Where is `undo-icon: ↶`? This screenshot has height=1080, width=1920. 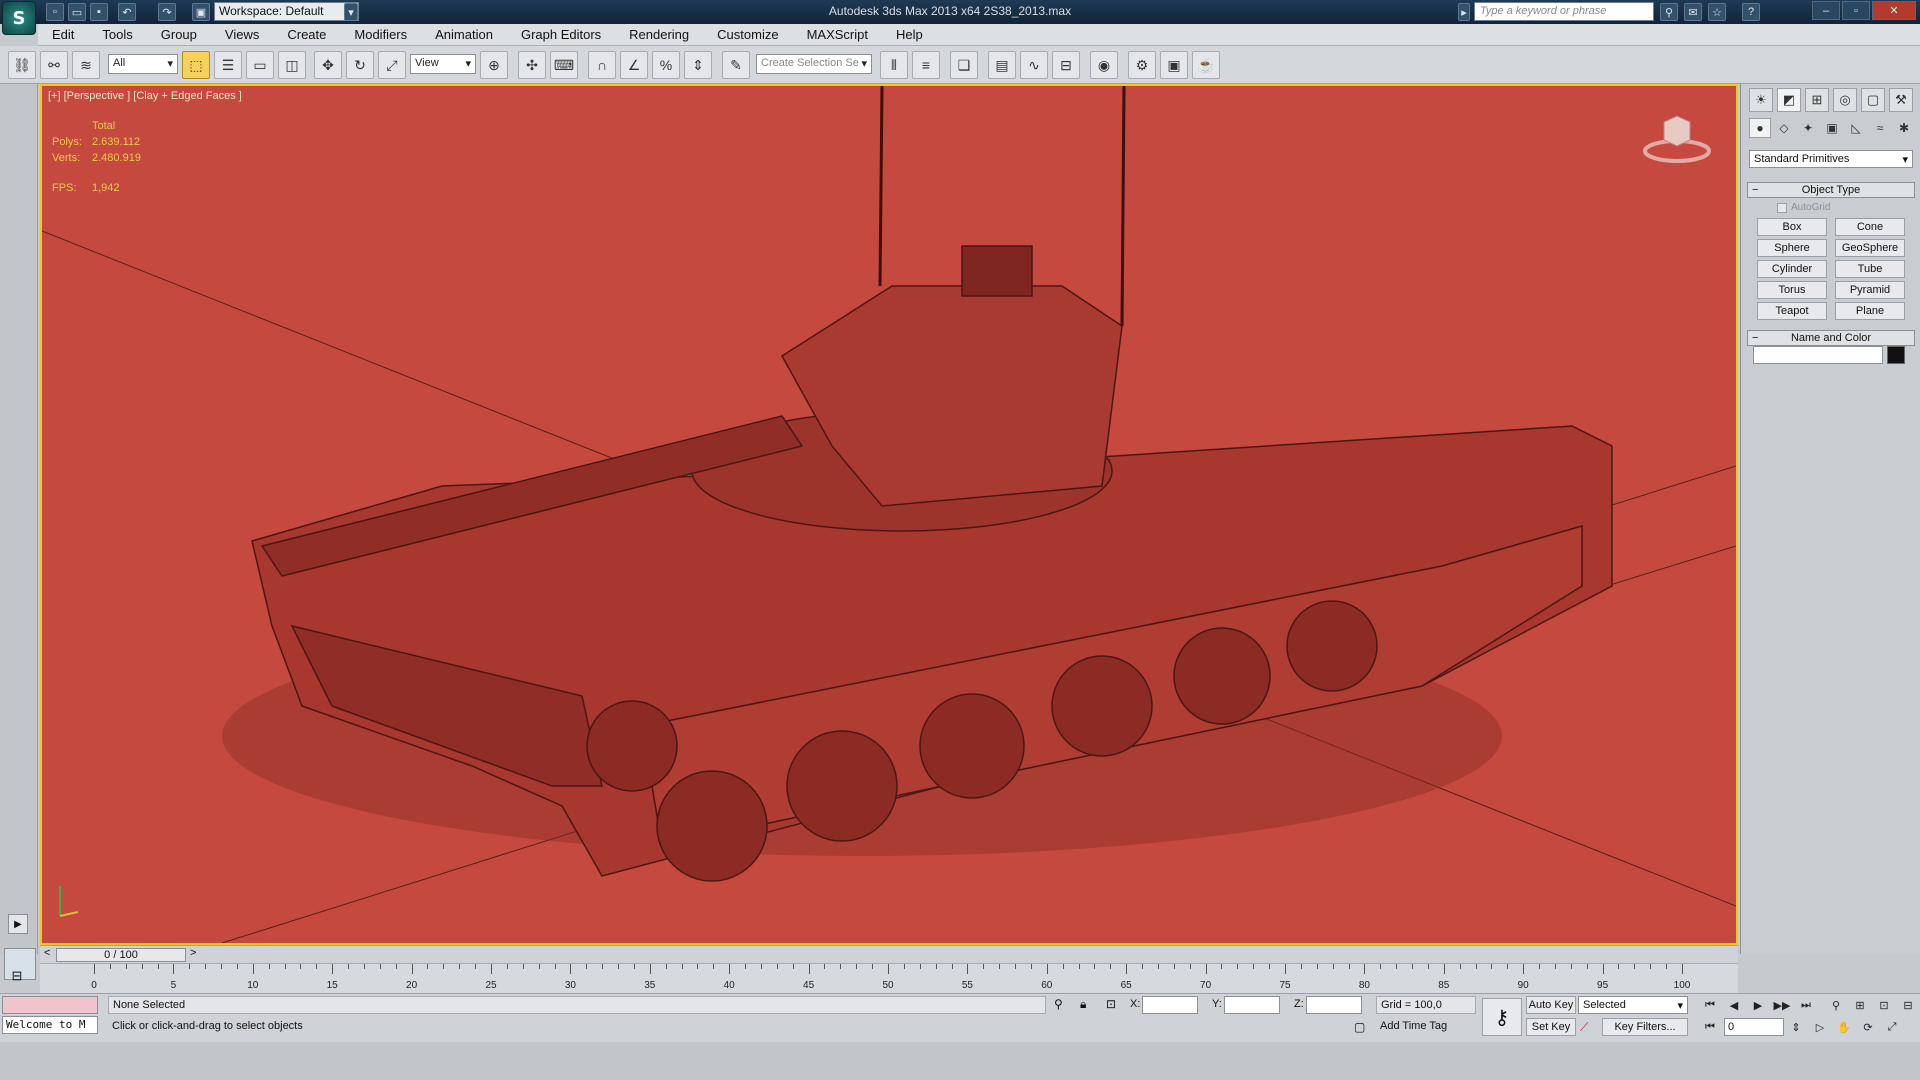
undo-icon: ↶ is located at coordinates (127, 12).